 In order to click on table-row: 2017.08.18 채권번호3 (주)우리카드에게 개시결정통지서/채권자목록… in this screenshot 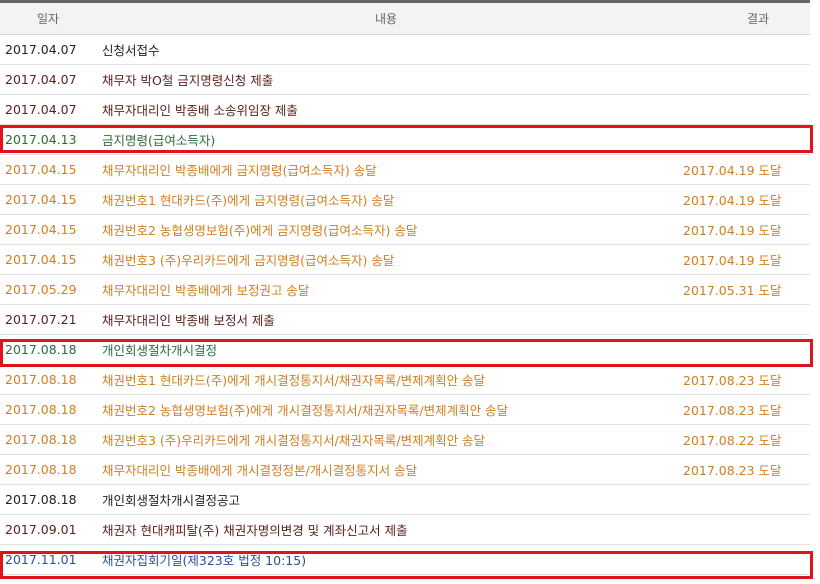, I will do `click(405, 440)`.